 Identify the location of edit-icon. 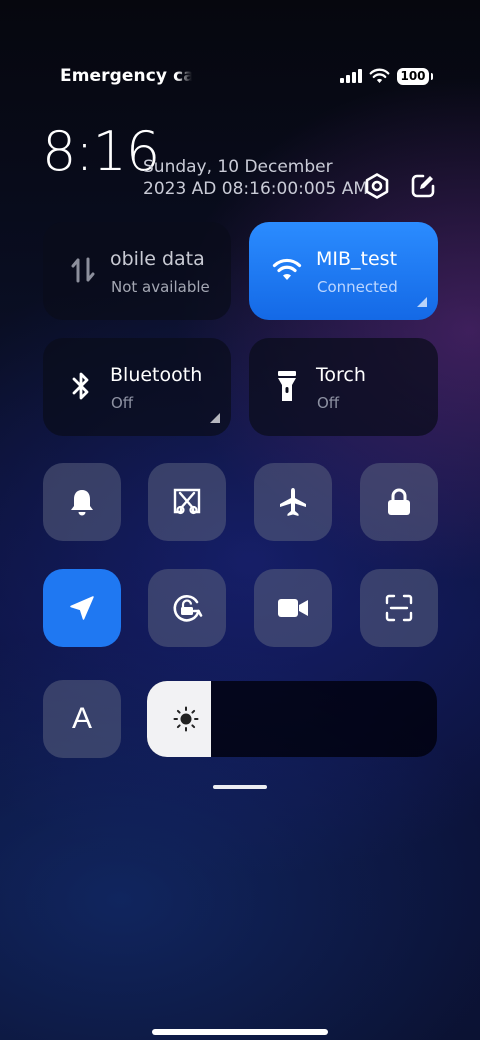
(423, 186).